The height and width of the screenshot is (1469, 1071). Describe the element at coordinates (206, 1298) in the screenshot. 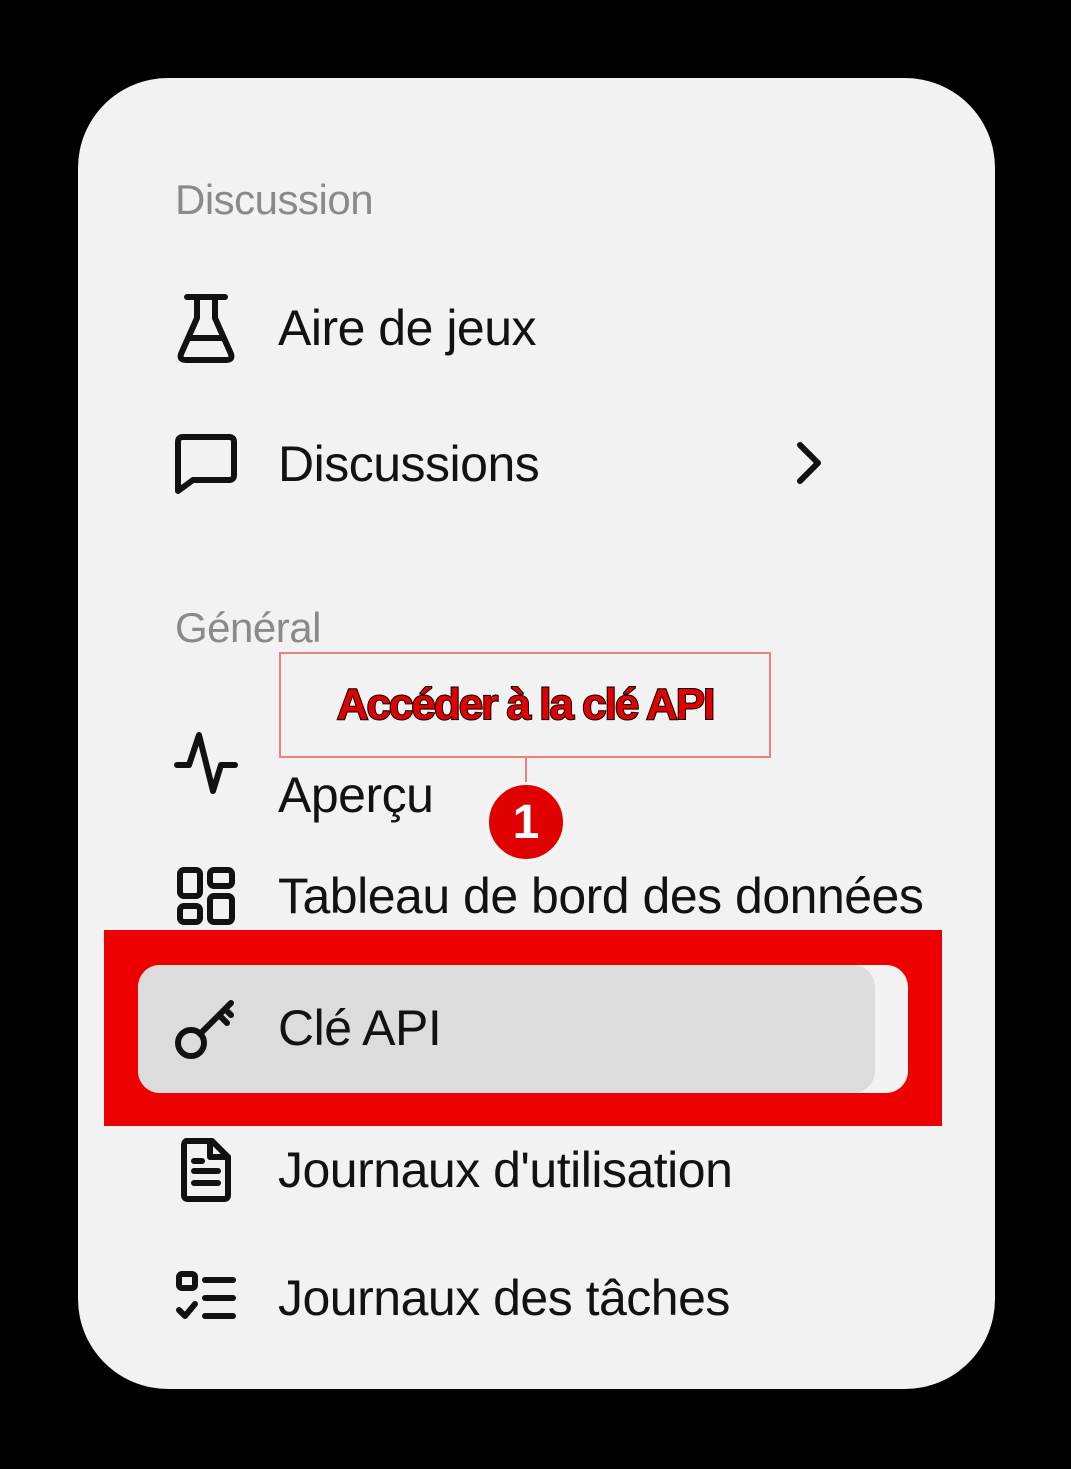

I see `checklist-icon` at that location.